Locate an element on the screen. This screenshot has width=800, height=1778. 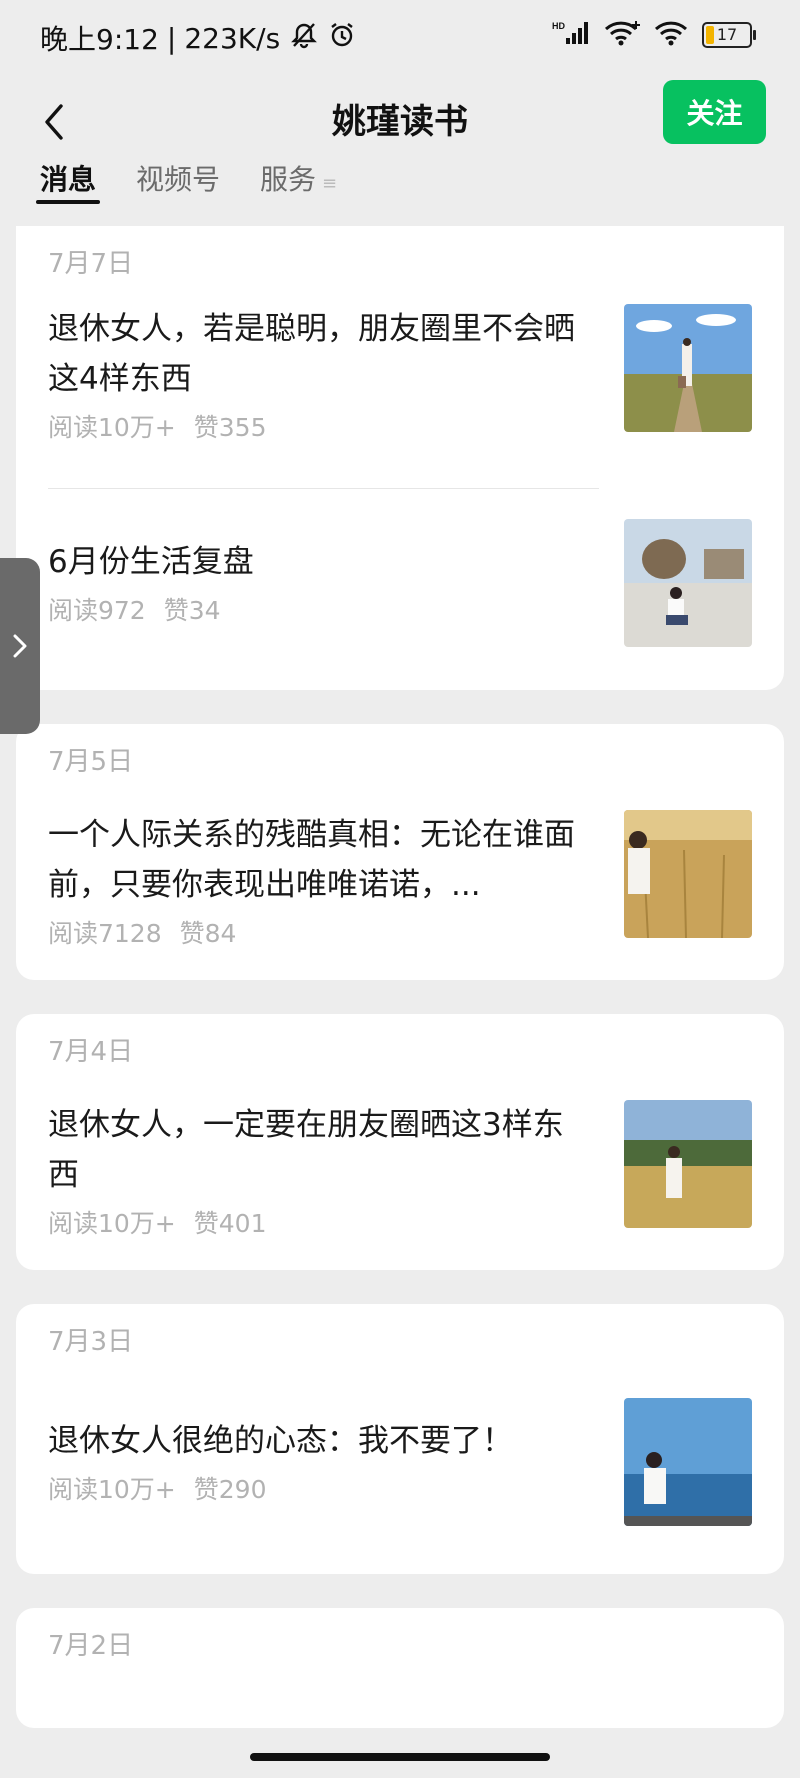
like-count: 赞401 is located at coordinates (230, 1223).